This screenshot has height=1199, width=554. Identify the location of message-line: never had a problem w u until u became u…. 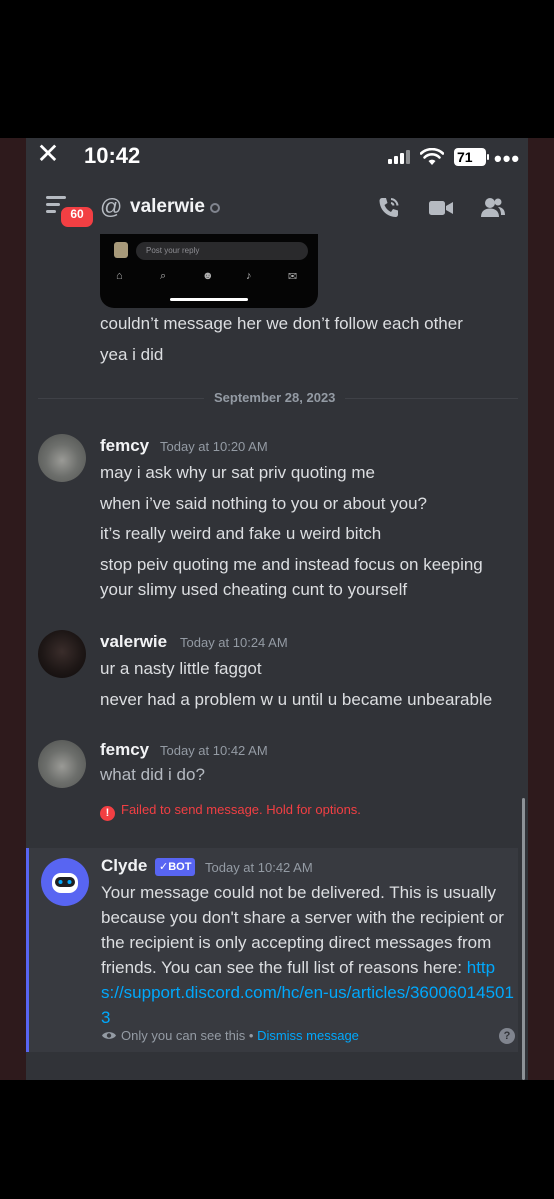
(296, 699).